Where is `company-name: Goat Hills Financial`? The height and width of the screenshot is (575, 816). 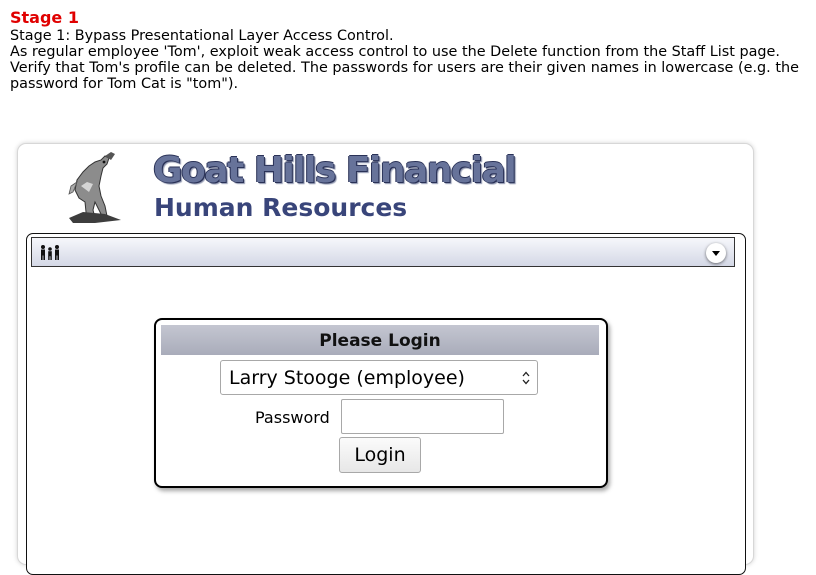 company-name: Goat Hills Financial is located at coordinates (335, 170).